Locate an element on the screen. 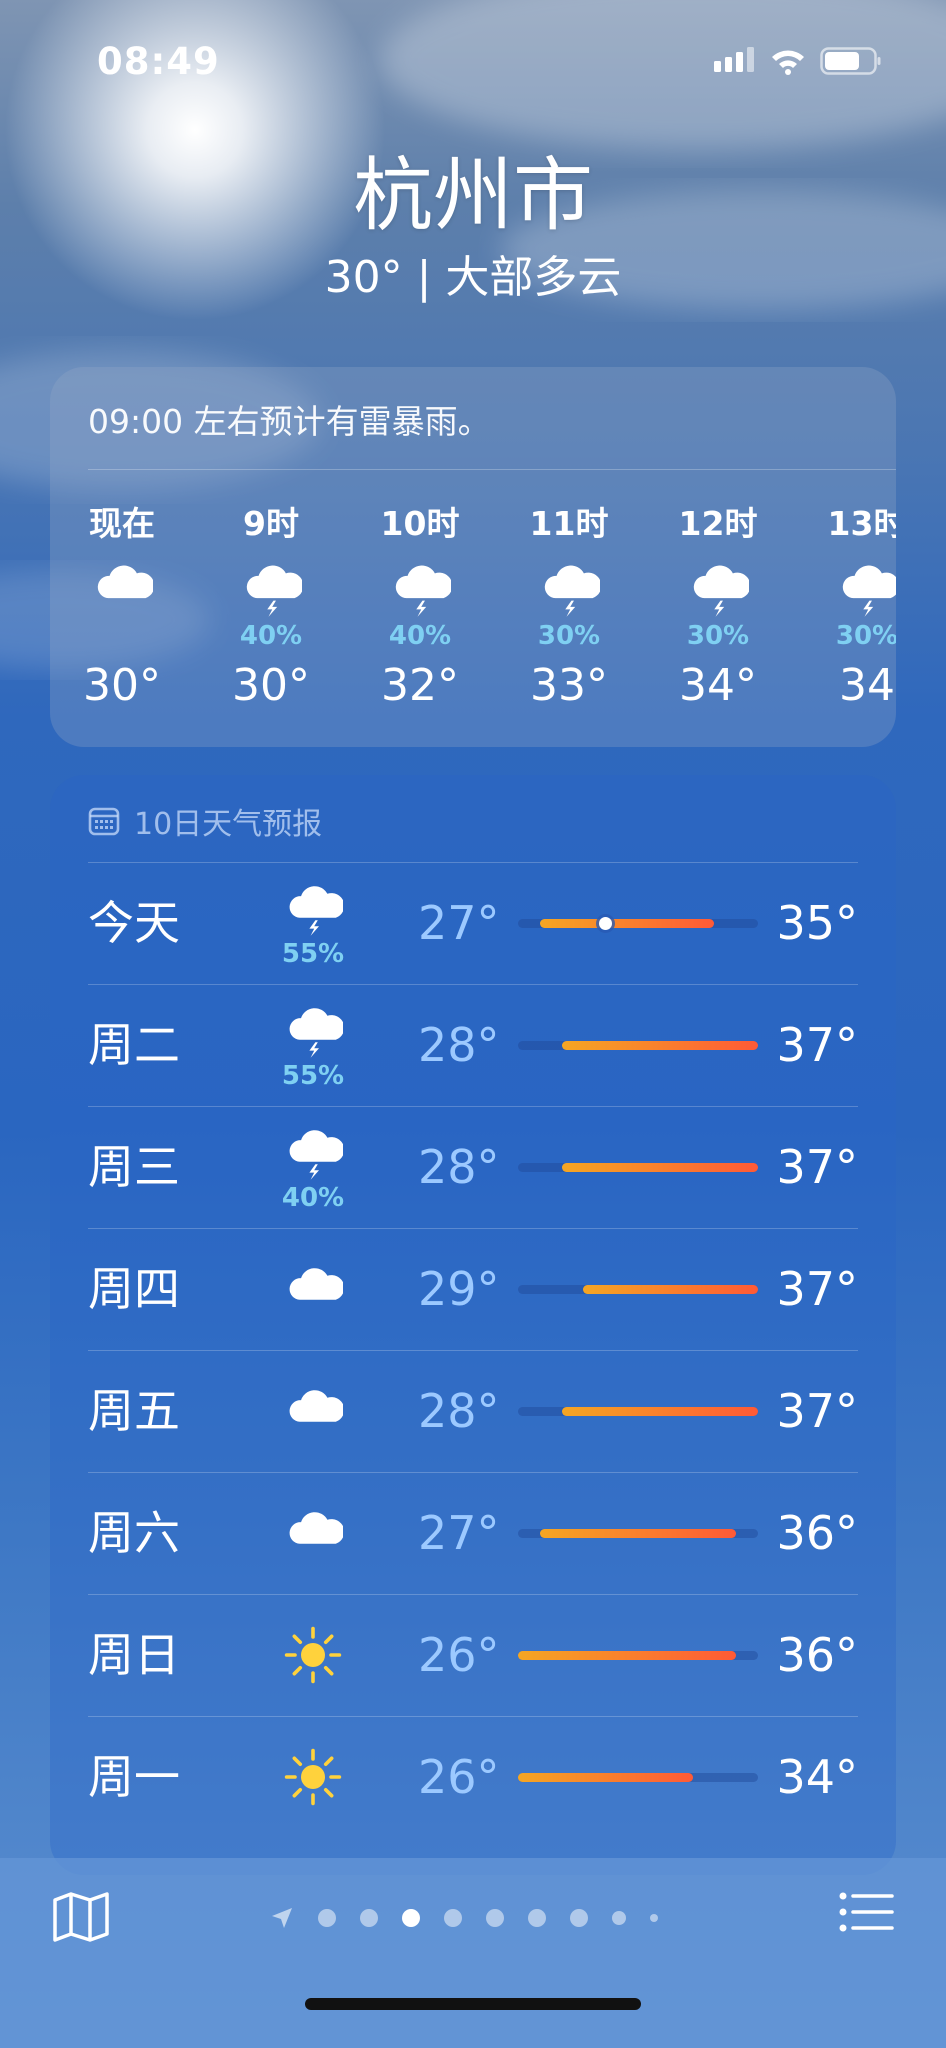  daily-row: 周日 26° 36° is located at coordinates (473, 1655).